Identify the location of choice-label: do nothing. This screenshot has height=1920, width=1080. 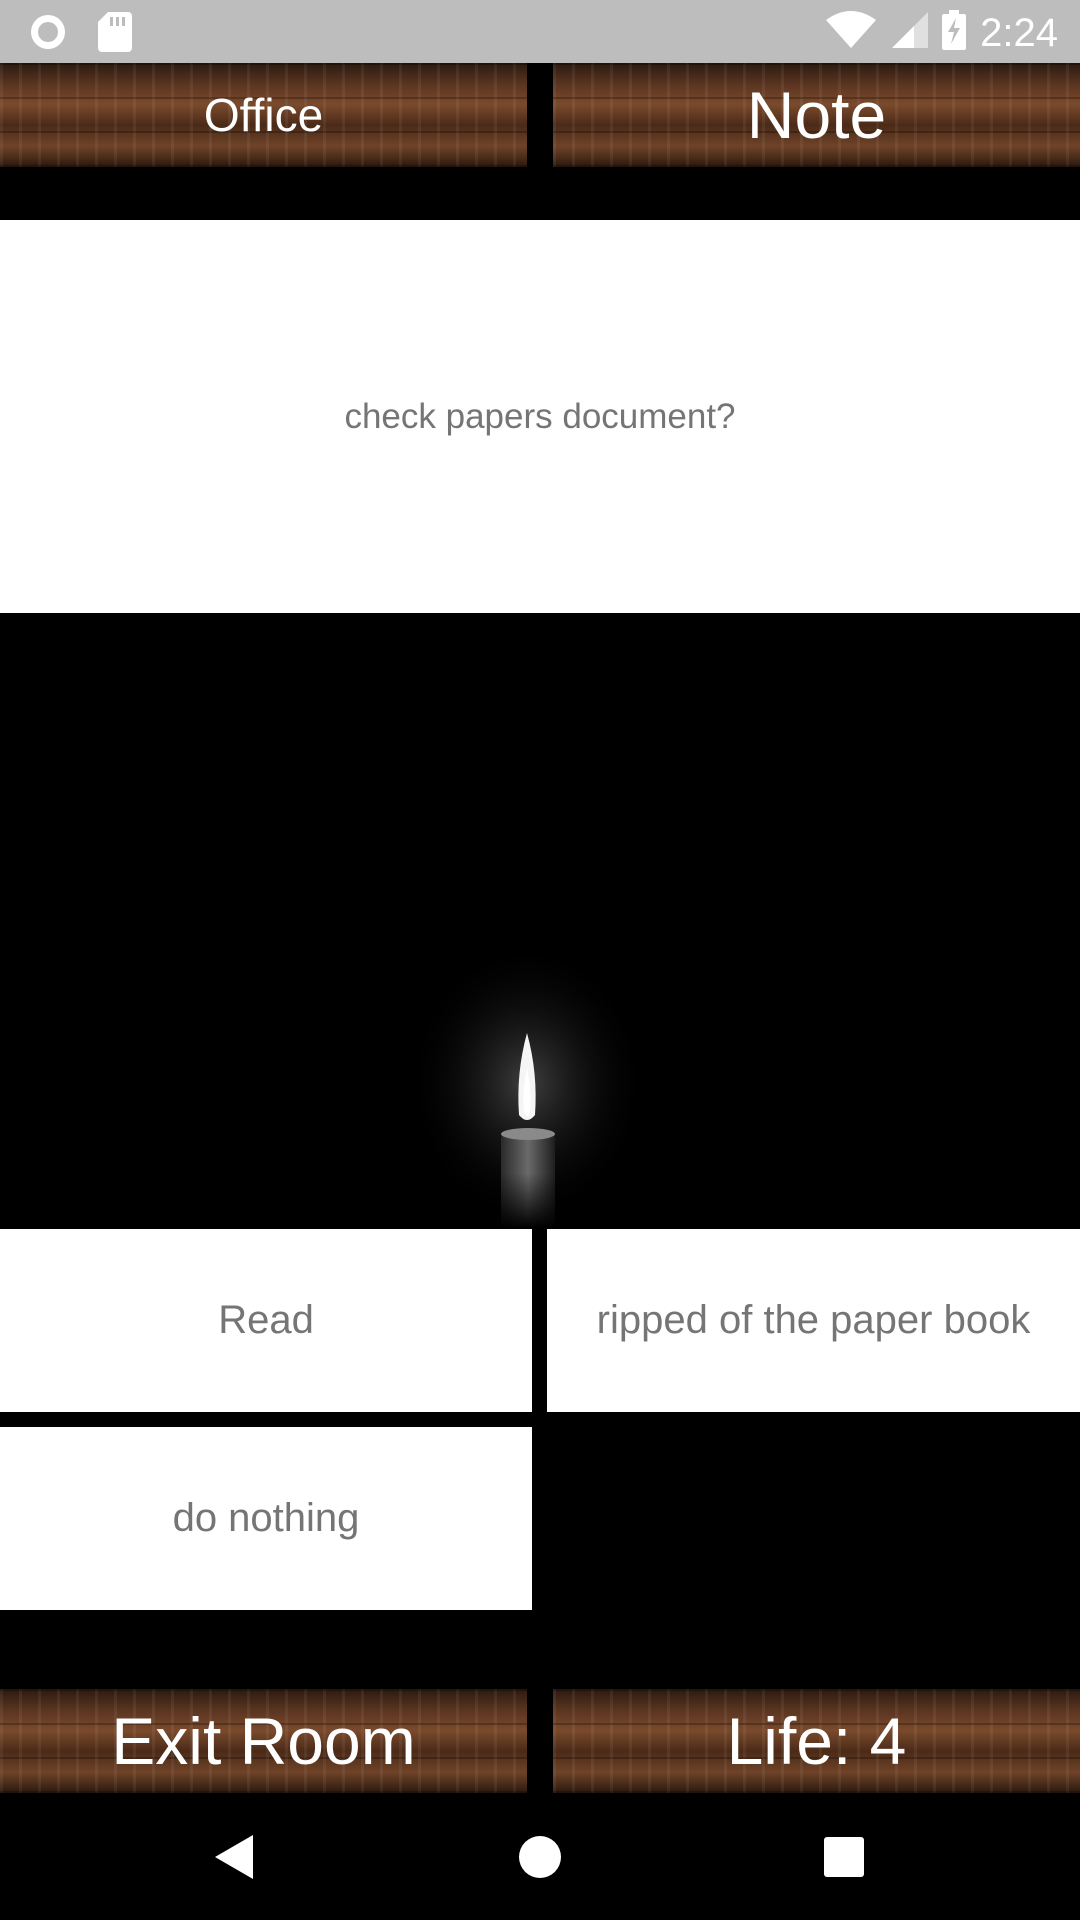
(266, 1518).